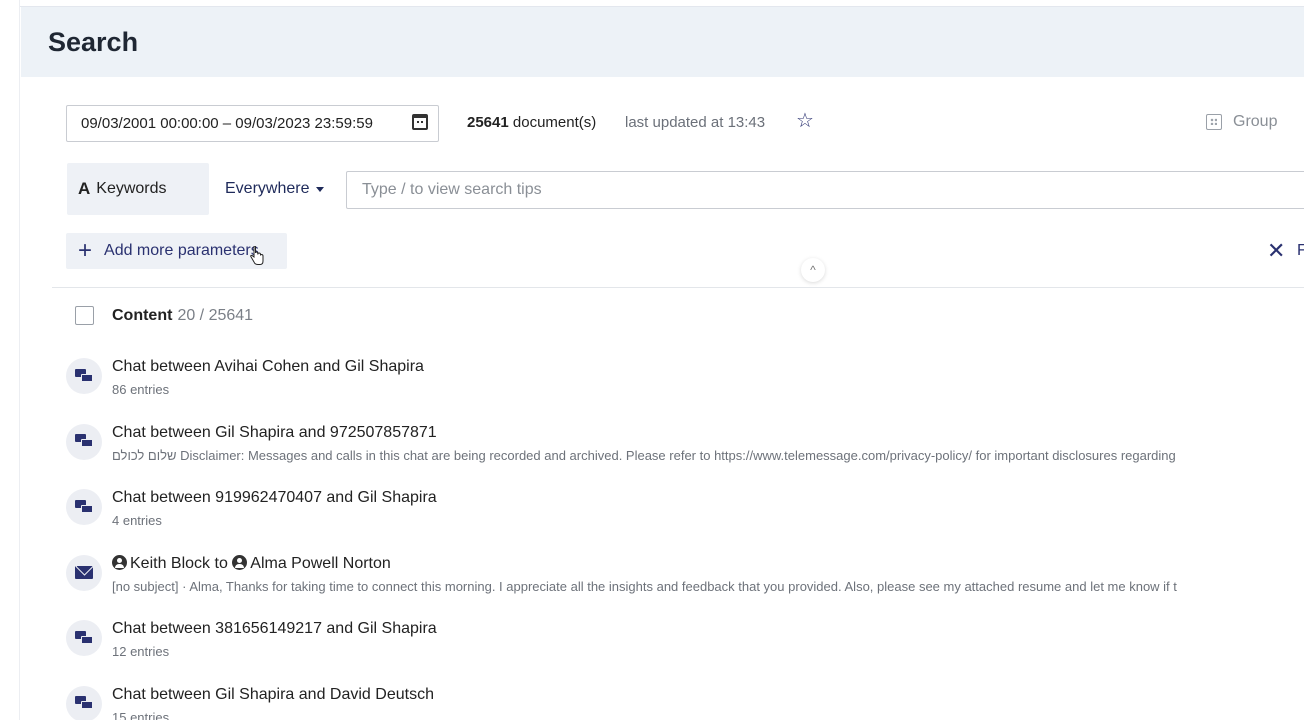  I want to click on email-from: Keith Block, so click(170, 563).